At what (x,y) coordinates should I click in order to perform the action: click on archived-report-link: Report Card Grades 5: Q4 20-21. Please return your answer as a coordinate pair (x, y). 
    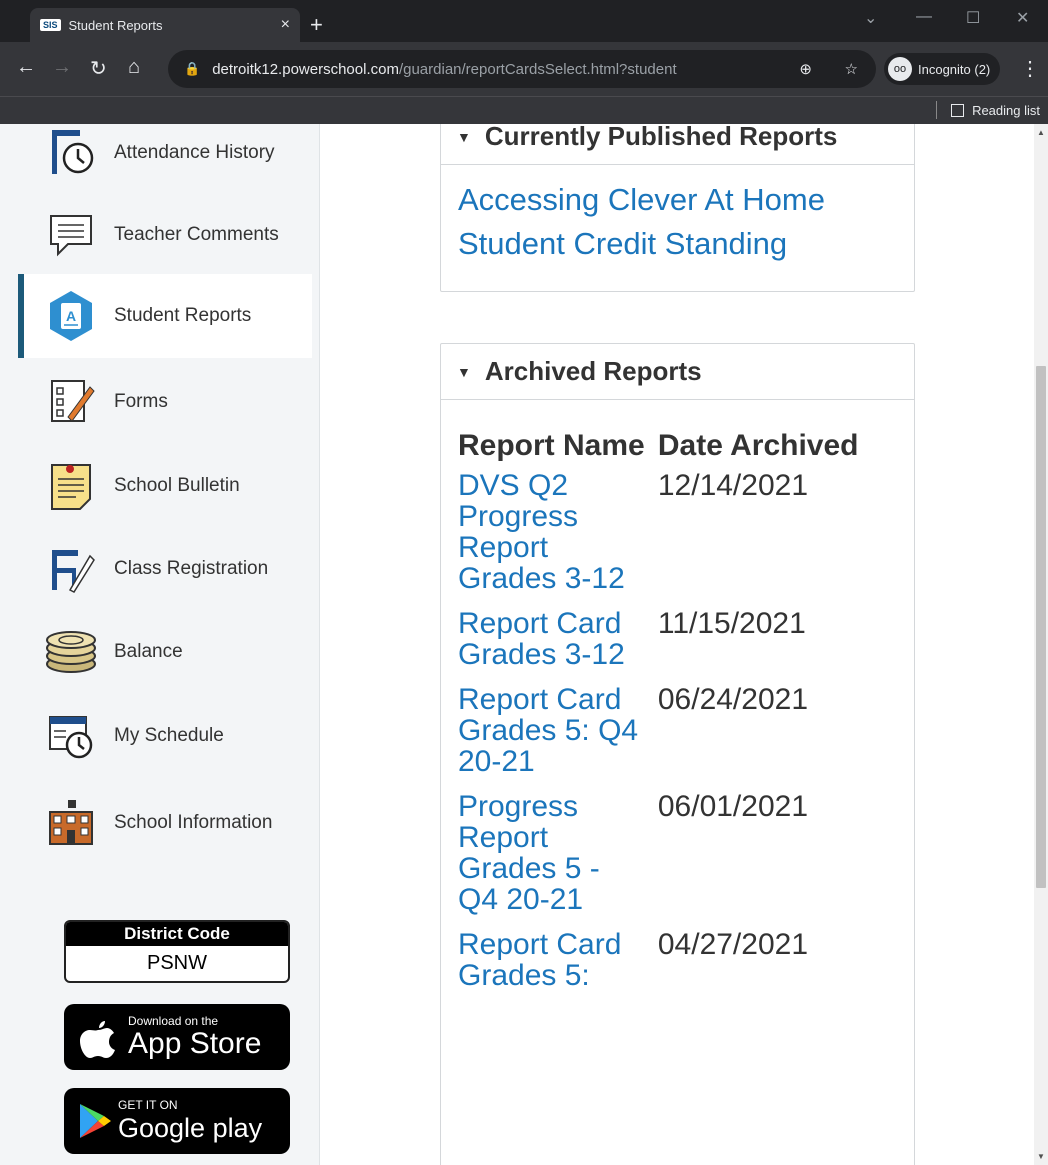
    Looking at the image, I should click on (551, 730).